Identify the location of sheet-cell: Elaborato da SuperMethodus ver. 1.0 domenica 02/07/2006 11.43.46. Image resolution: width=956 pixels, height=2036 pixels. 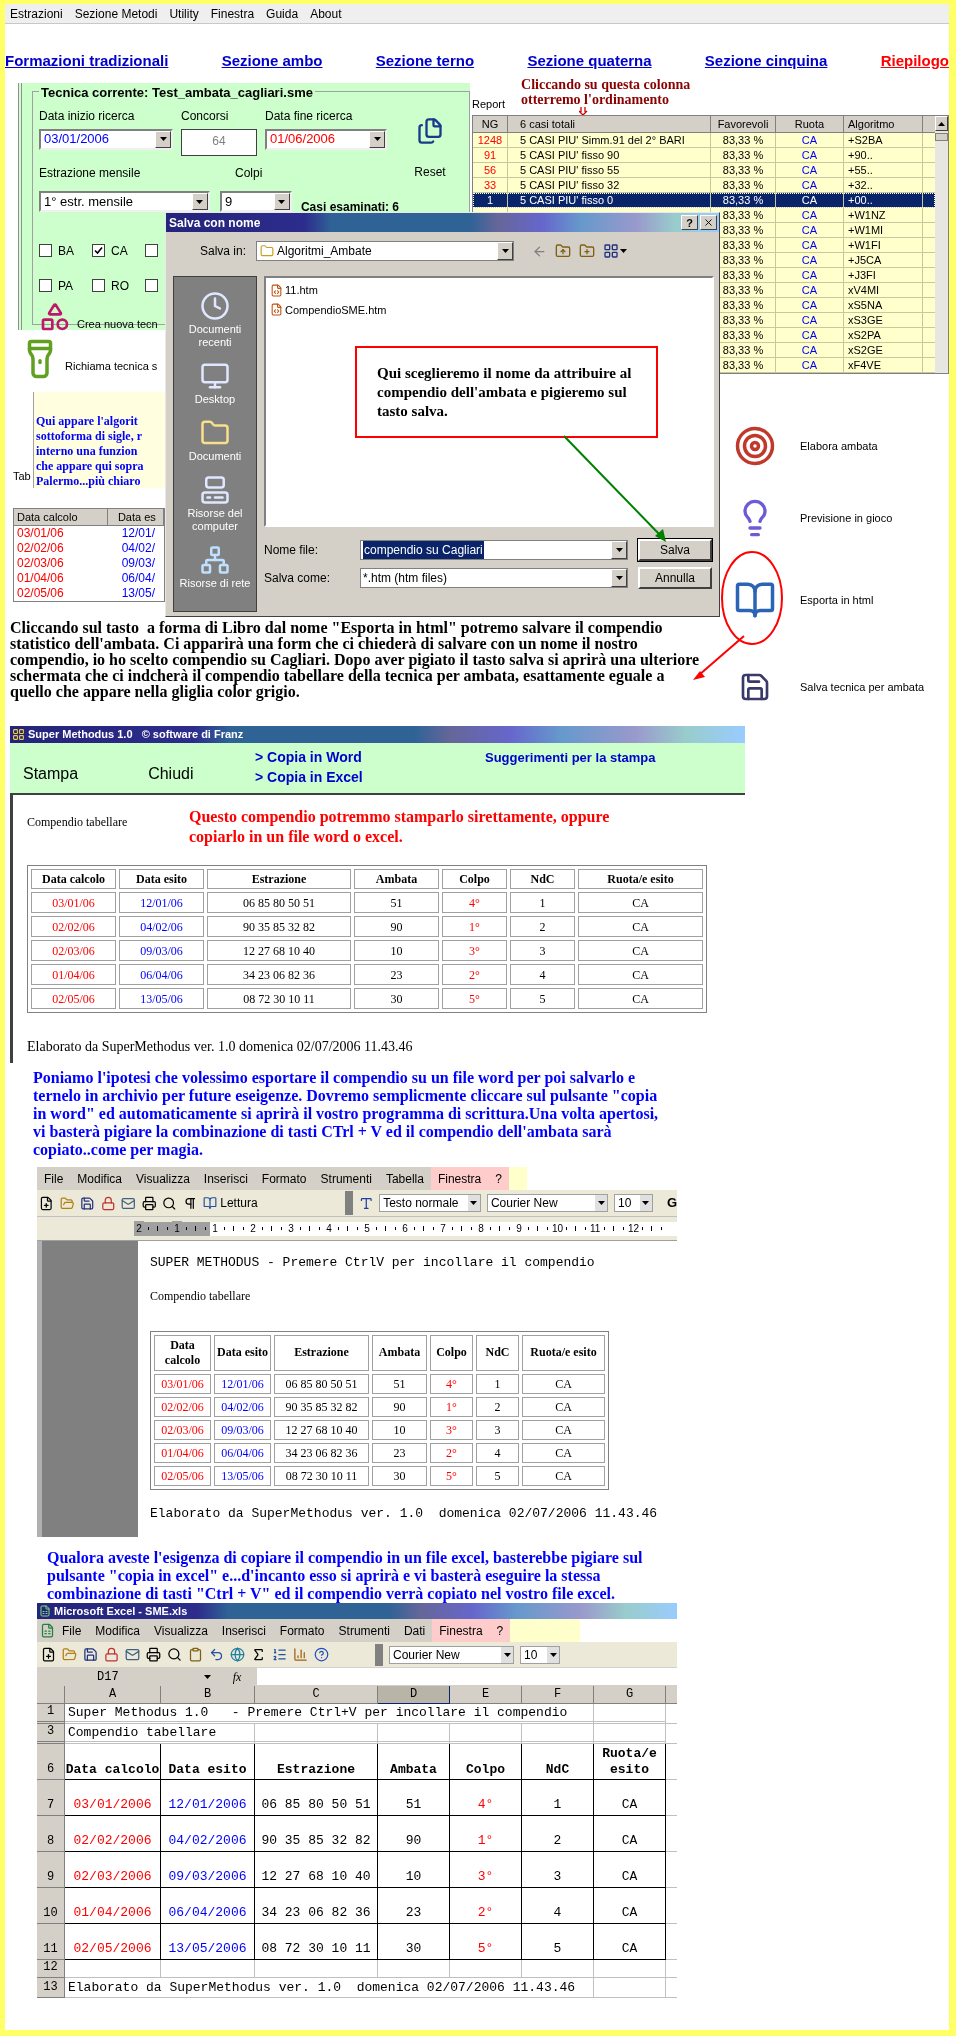
(329, 1988).